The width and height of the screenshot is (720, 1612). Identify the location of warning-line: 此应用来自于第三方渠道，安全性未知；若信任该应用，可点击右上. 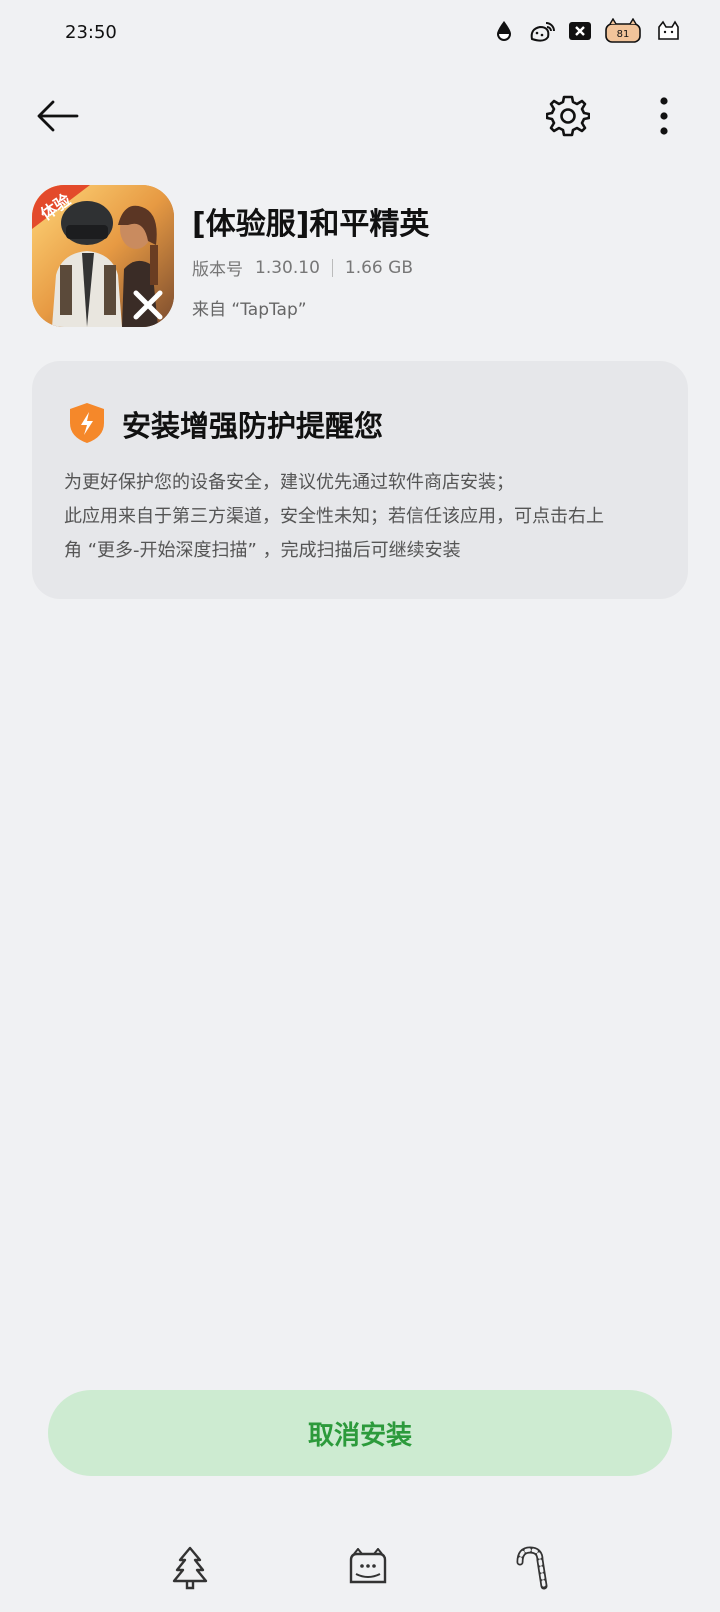
(334, 516).